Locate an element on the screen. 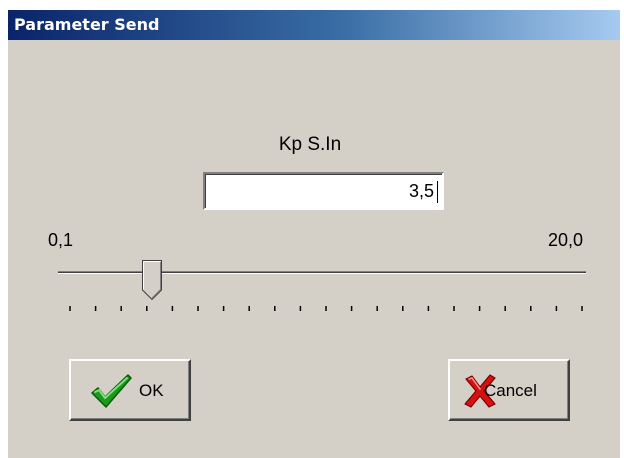 The width and height of the screenshot is (624, 458). slider-track is located at coordinates (322, 272).